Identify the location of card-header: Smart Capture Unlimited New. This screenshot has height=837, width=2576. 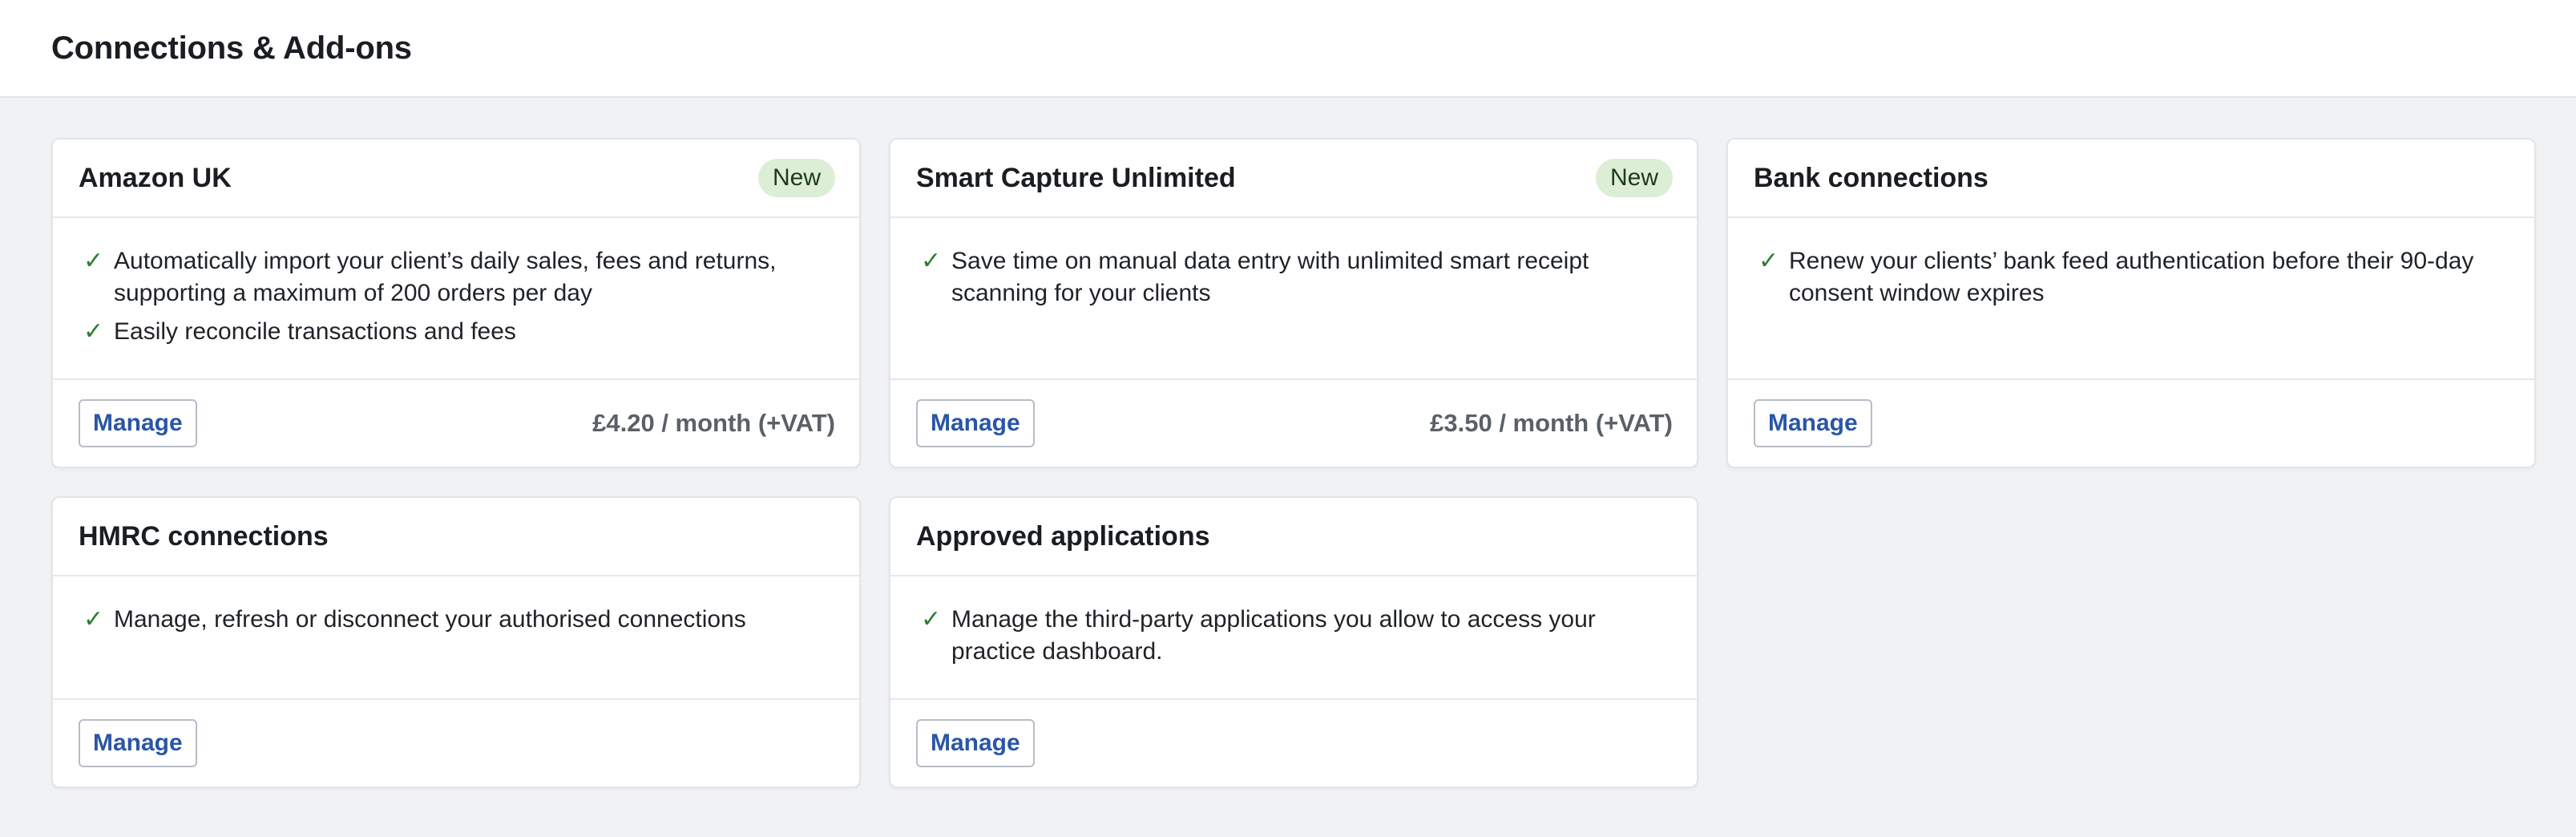
(1294, 179).